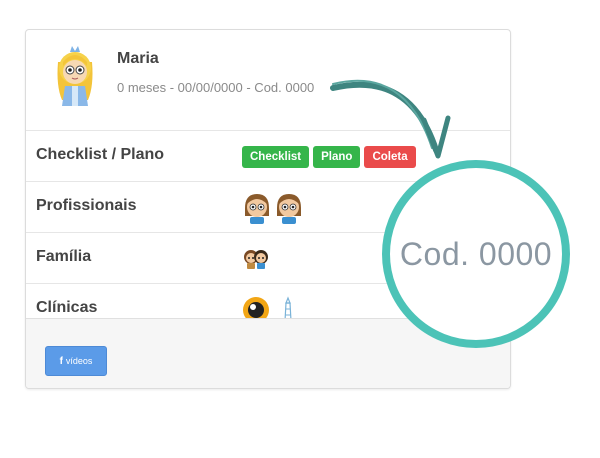  I want to click on profissionais-icons, so click(273, 207).